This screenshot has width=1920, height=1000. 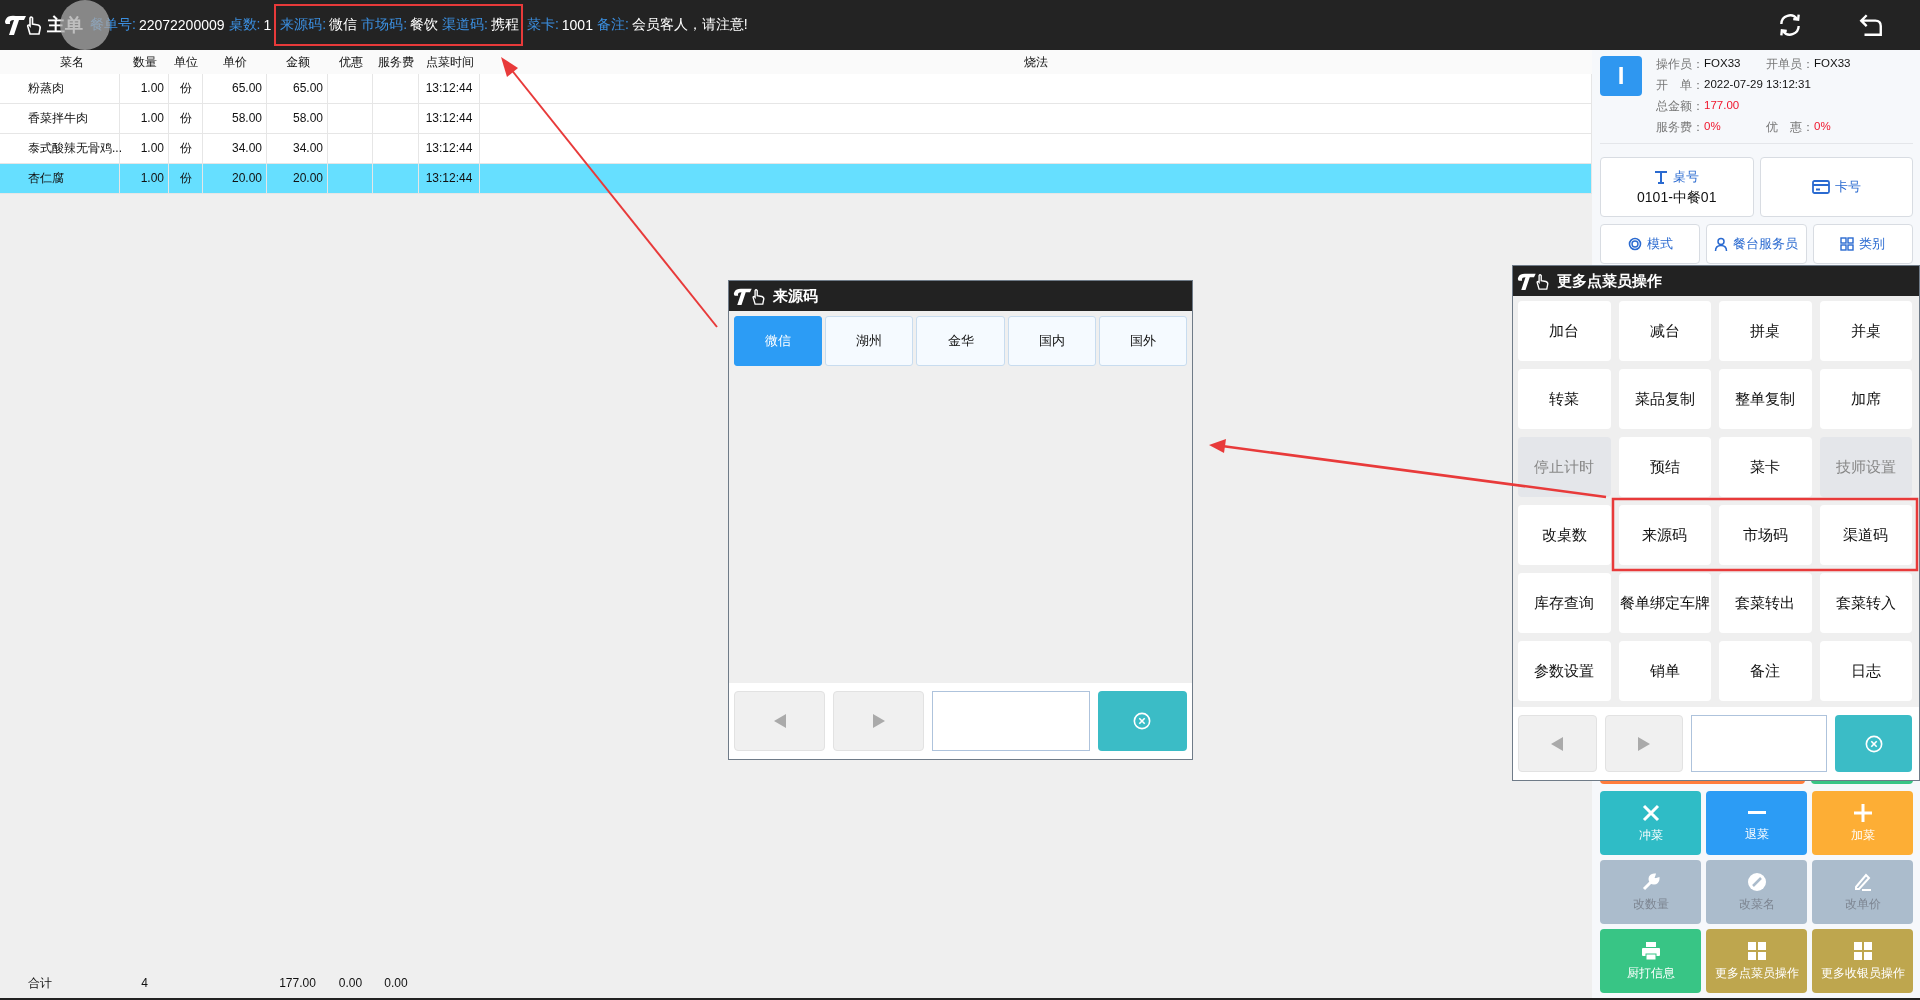 What do you see at coordinates (46, 178) in the screenshot?
I see `table-cell: 杏仁腐` at bounding box center [46, 178].